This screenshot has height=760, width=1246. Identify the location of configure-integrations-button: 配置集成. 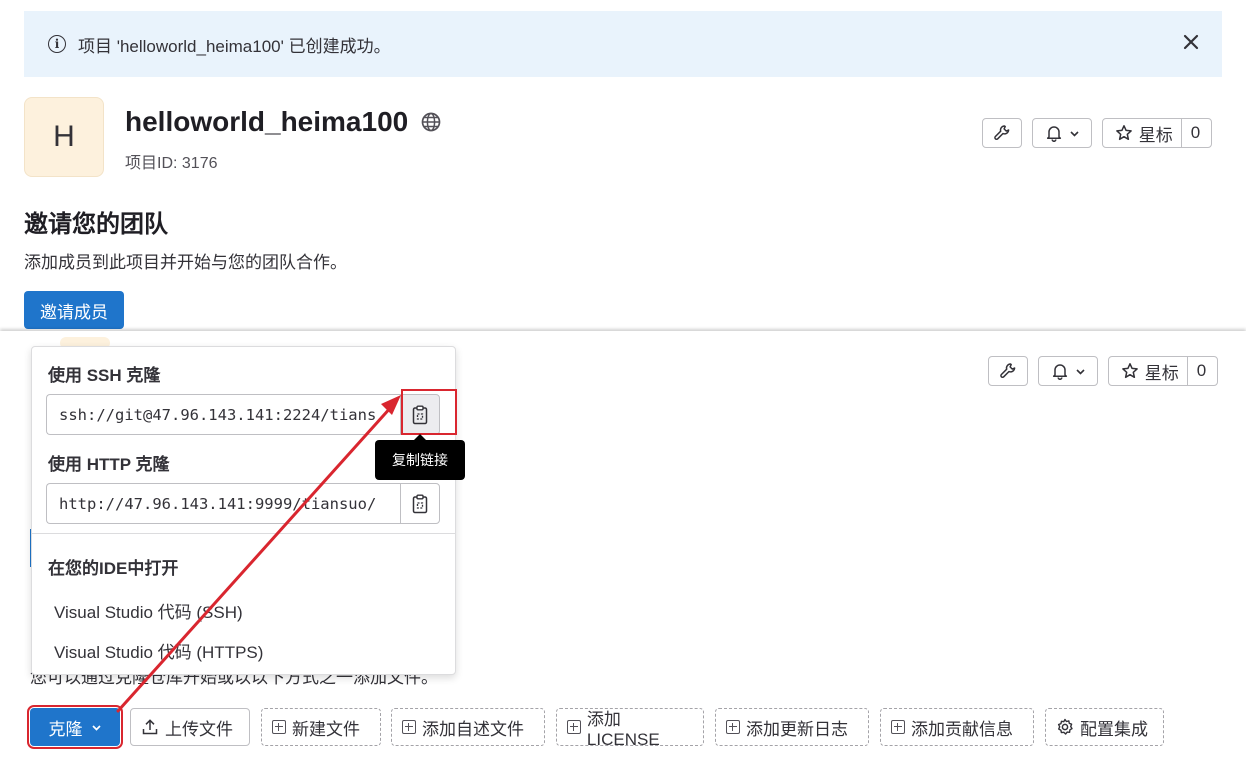
(1104, 727).